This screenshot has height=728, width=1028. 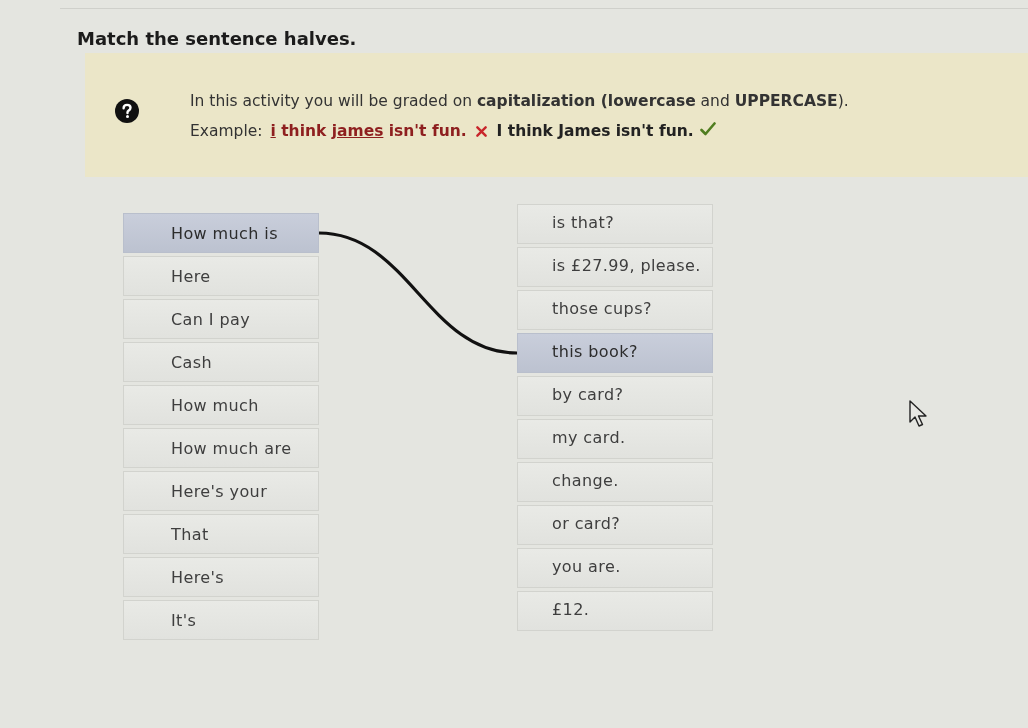 What do you see at coordinates (615, 267) in the screenshot?
I see `sentence-end-item: is £27.99, please.` at bounding box center [615, 267].